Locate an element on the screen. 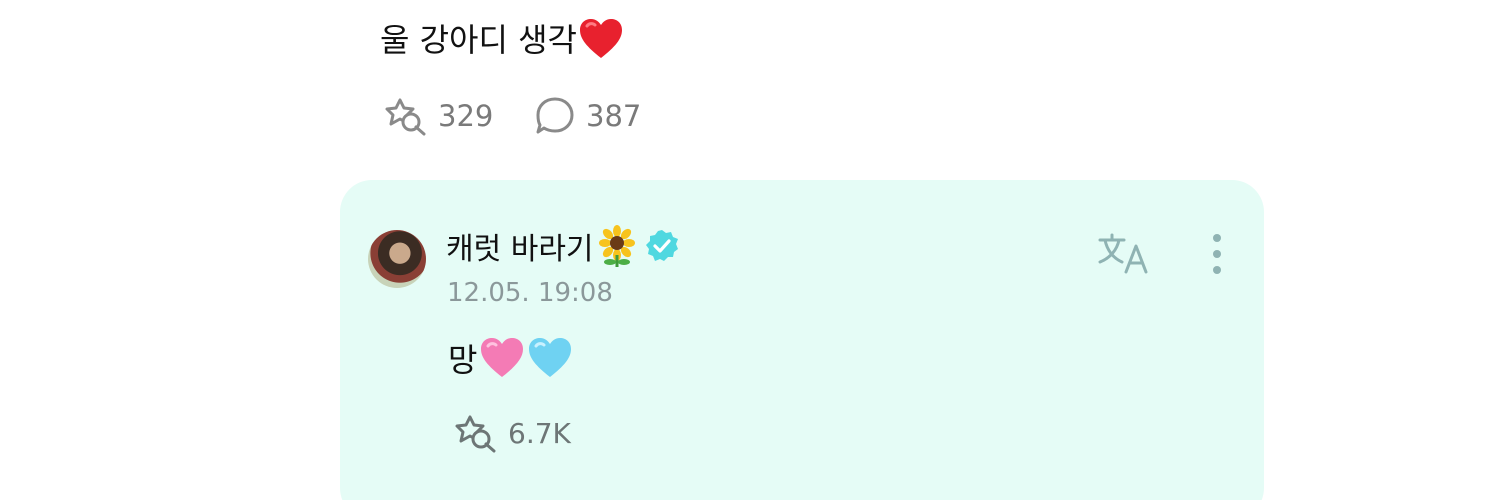 The height and width of the screenshot is (500, 1500). pink-heart-emoji is located at coordinates (502, 357).